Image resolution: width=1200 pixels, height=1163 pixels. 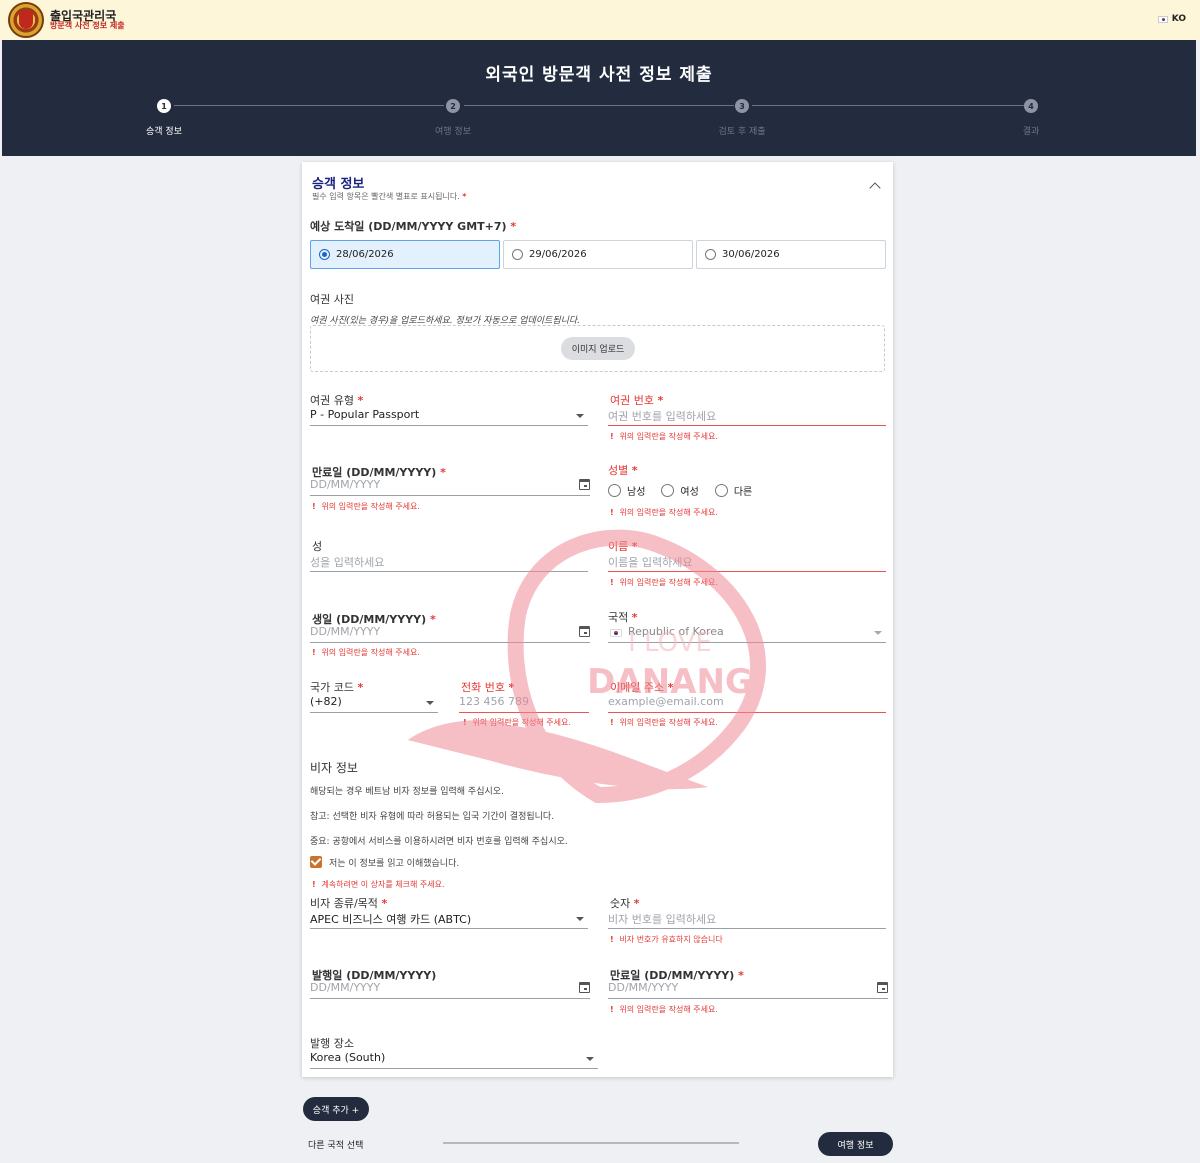 What do you see at coordinates (599, 75) in the screenshot?
I see `page-title: 외국인 방문객 사전 정보 제출` at bounding box center [599, 75].